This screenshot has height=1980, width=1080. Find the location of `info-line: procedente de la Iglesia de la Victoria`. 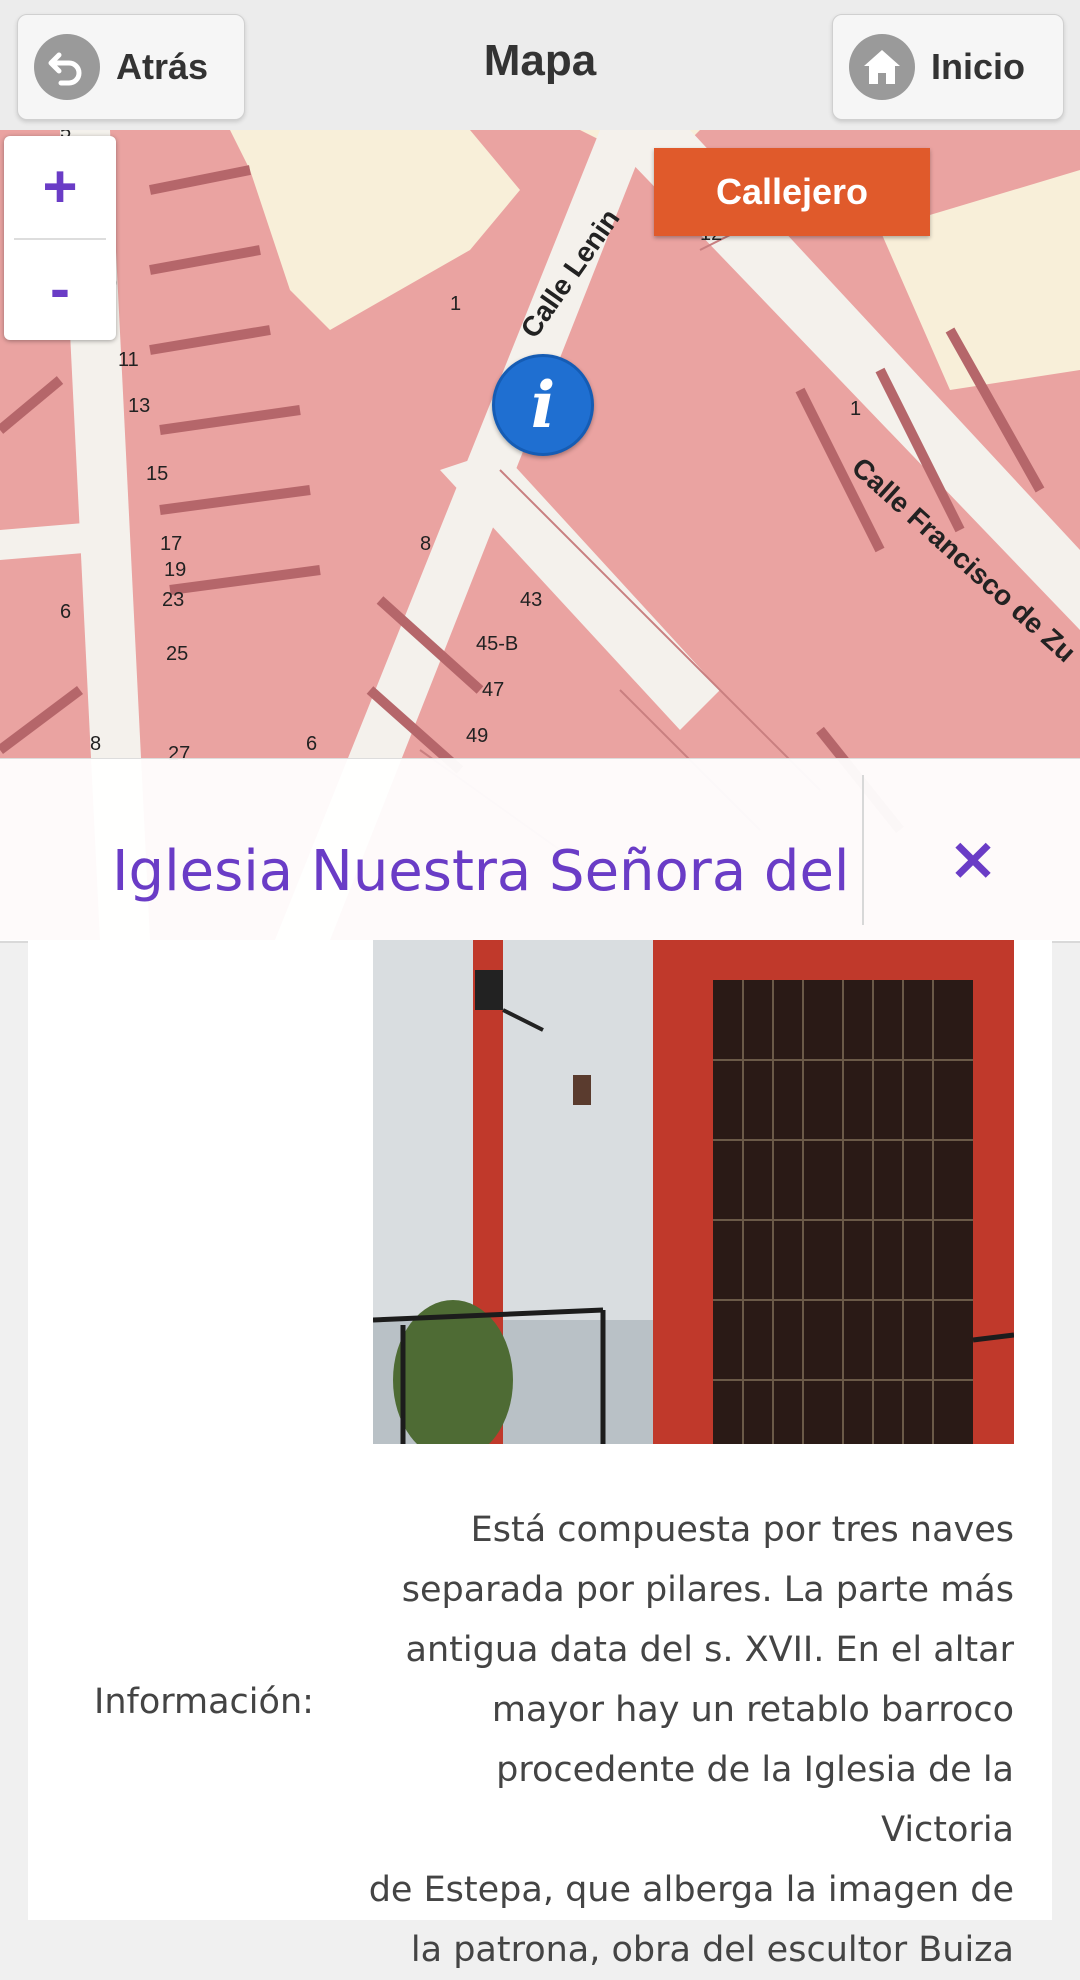

info-line: procedente de la Iglesia de la Victoria is located at coordinates (755, 1800).